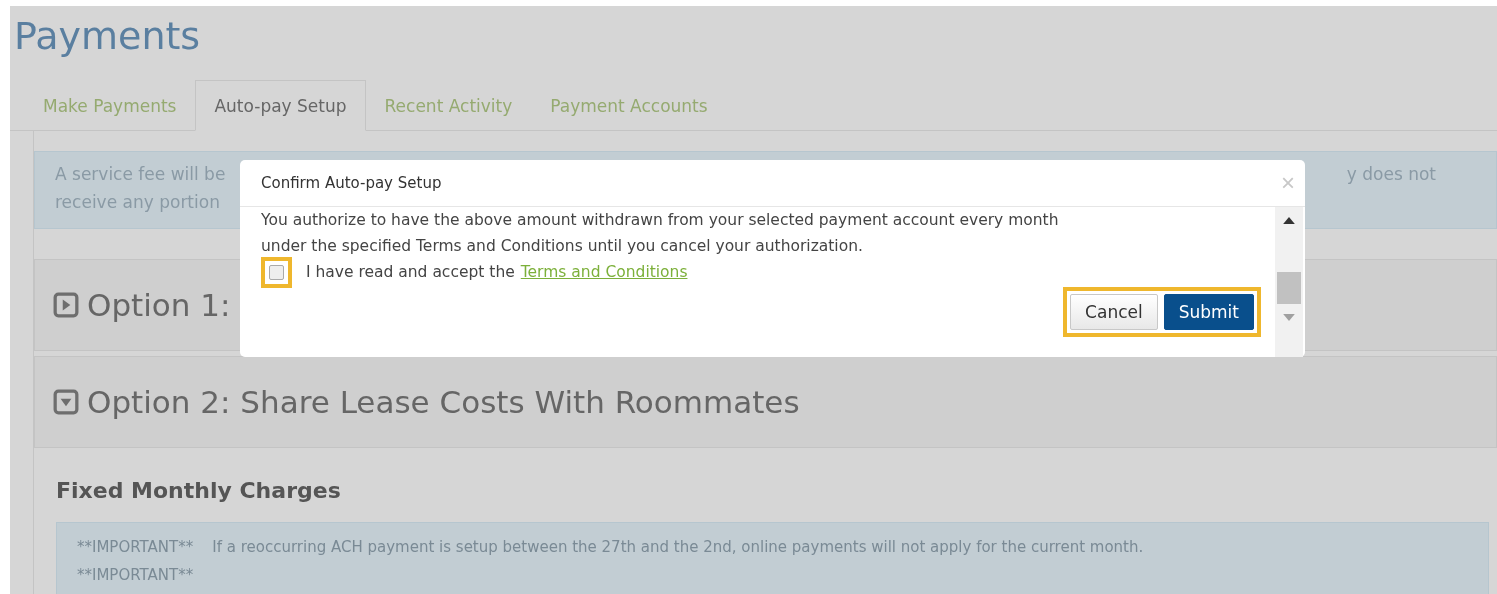 The height and width of the screenshot is (594, 1497). I want to click on dialog-text: under the specified Terms and Conditions until you cancel your authorization., so click(562, 246).